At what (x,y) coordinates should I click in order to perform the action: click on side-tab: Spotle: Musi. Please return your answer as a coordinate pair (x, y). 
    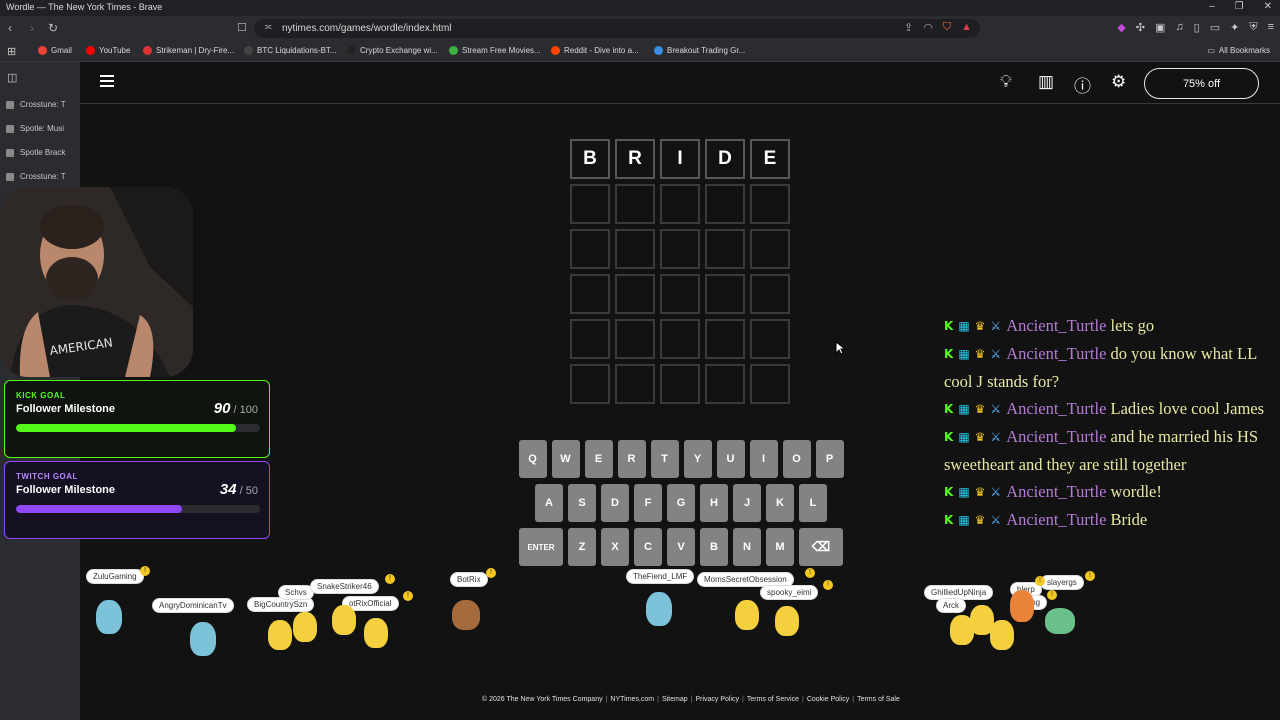
    Looking at the image, I should click on (41, 128).